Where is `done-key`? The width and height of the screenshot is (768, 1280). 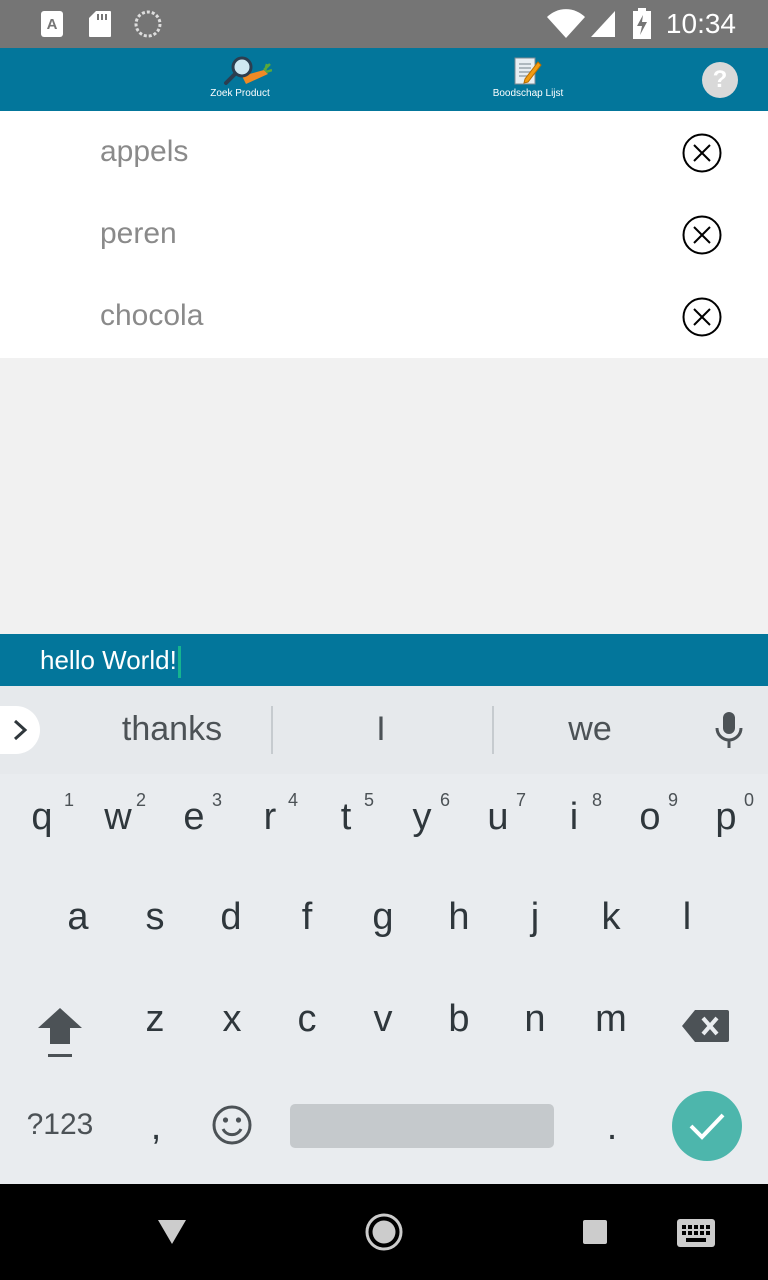
done-key is located at coordinates (707, 1126).